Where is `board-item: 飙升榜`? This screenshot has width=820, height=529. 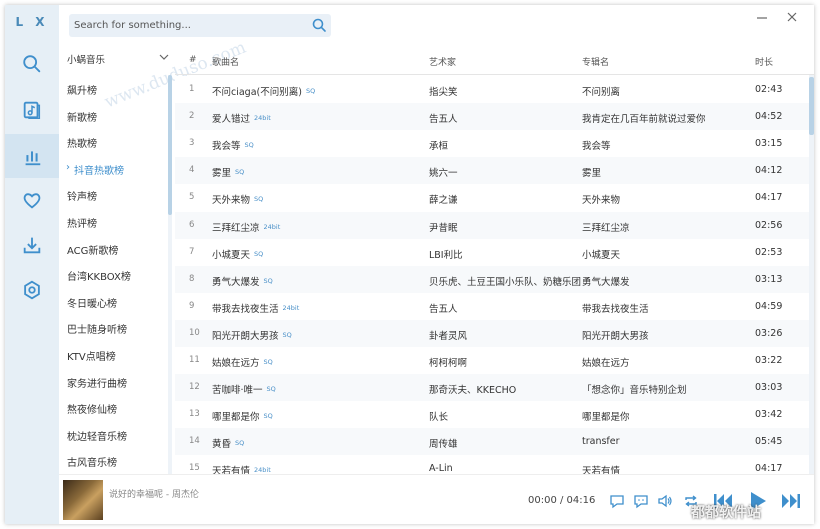 board-item: 飙升榜 is located at coordinates (82, 91).